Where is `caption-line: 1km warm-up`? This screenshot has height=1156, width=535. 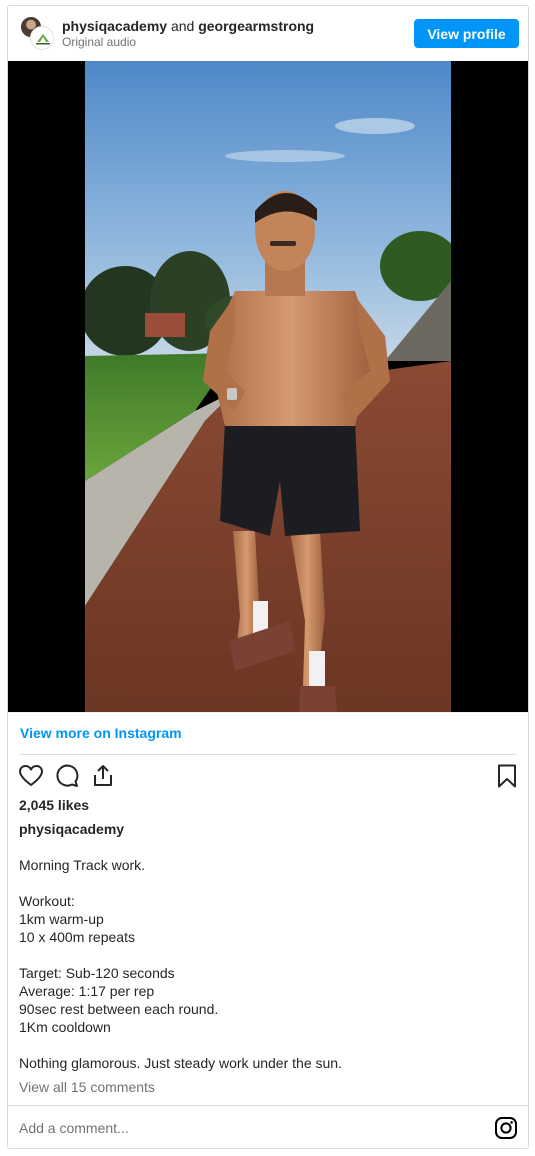
caption-line: 1km warm-up is located at coordinates (61, 919).